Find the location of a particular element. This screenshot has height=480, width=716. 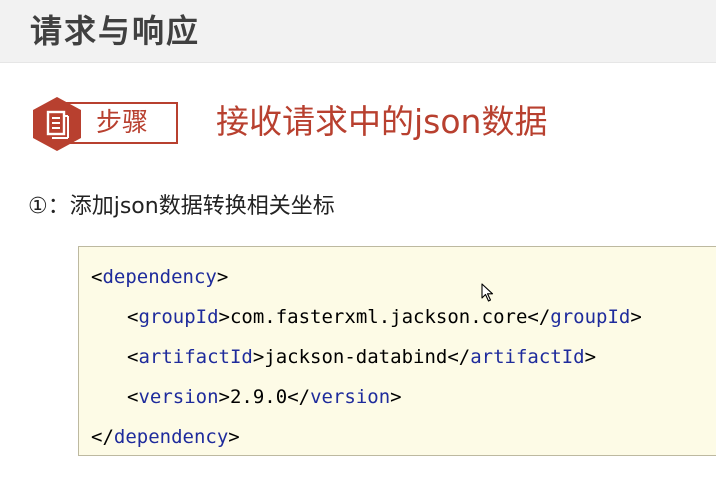

step-row: 步骤 接收请求中的json数据 is located at coordinates (370, 126).